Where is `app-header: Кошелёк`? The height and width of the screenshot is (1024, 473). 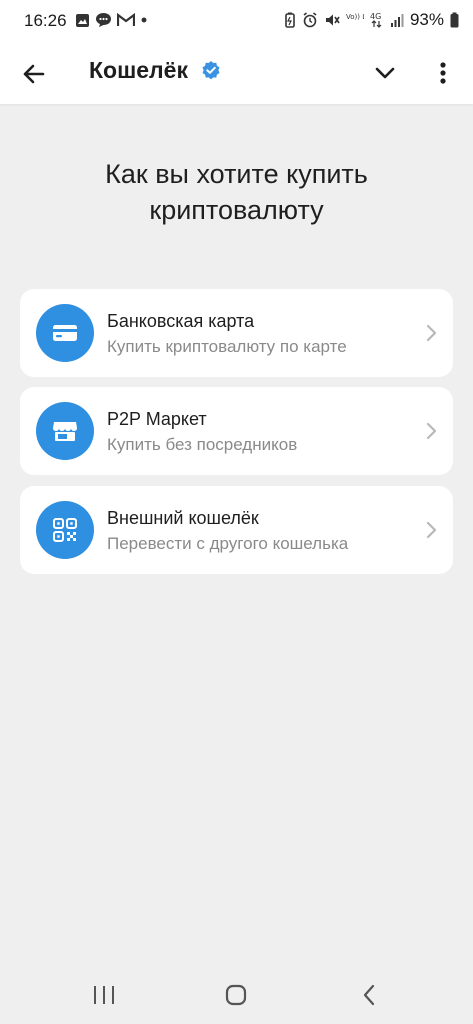
app-header: Кошелёк is located at coordinates (236, 74).